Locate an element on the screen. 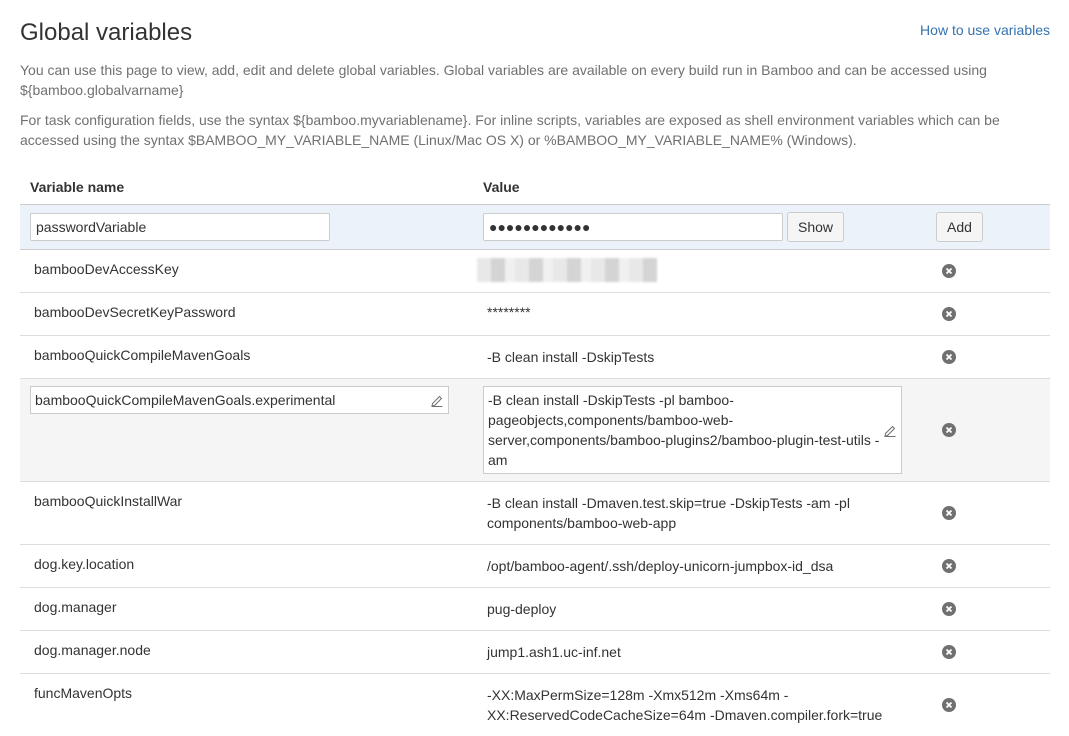  table-row: dog.manager pug-deploy is located at coordinates (535, 609).